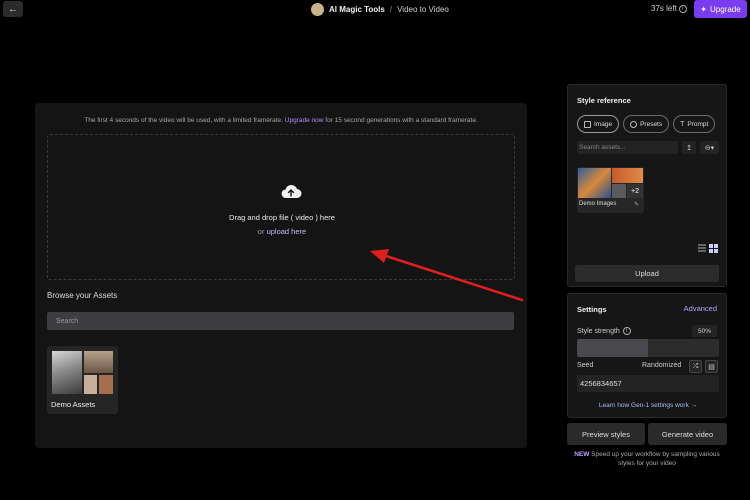 The image size is (750, 500). I want to click on preview-styles-button: Preview styles, so click(606, 434).